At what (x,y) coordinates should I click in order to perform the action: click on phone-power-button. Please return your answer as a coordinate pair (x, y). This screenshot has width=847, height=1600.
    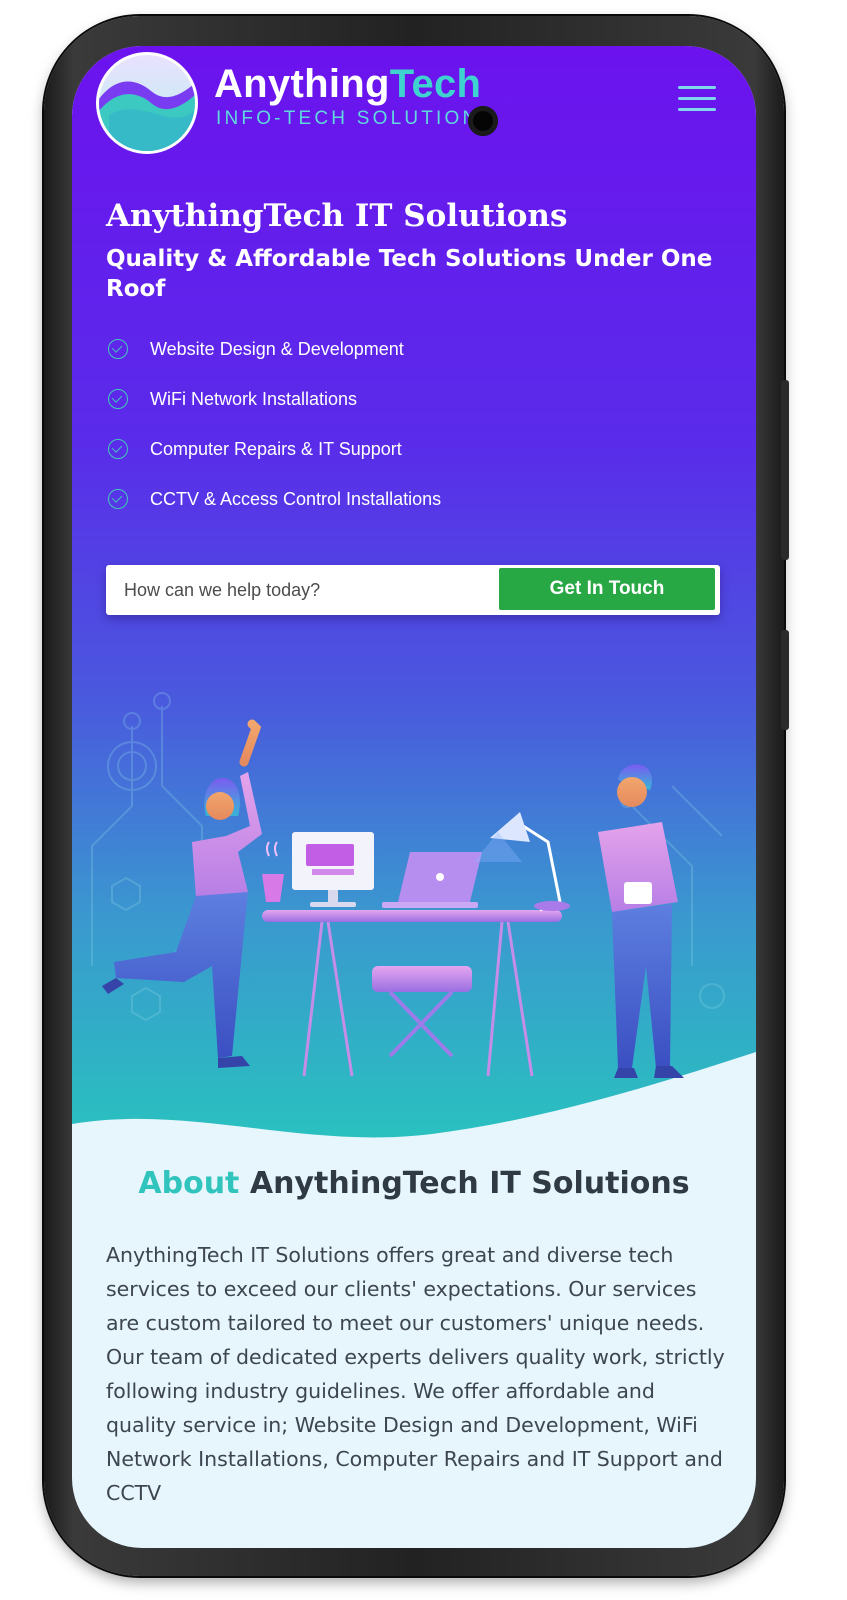
    Looking at the image, I should click on (785, 680).